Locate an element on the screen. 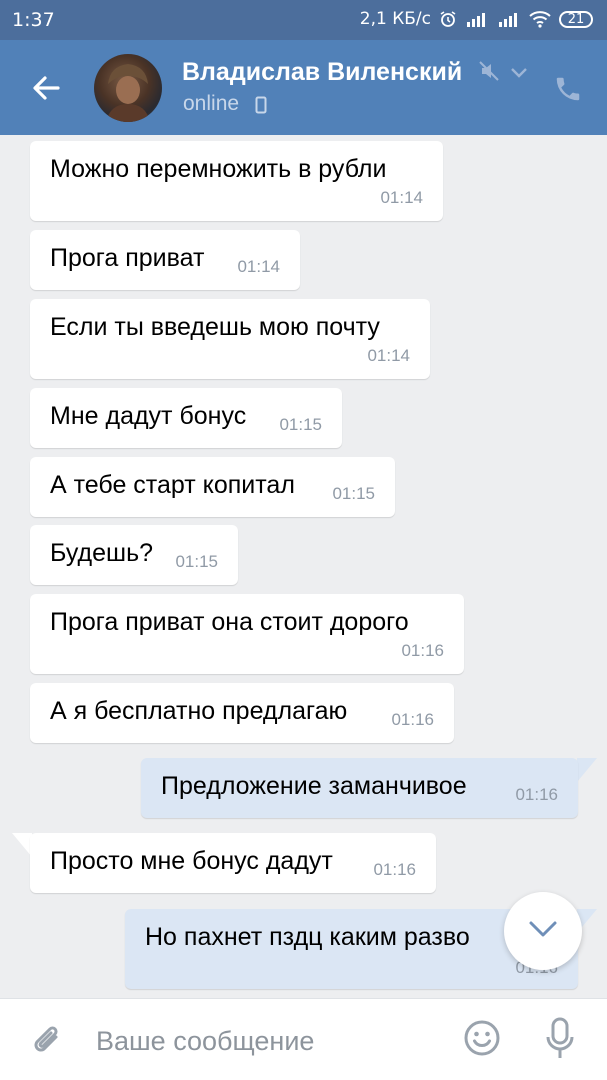 The height and width of the screenshot is (1080, 607). message-text: Прога приват is located at coordinates (127, 258).